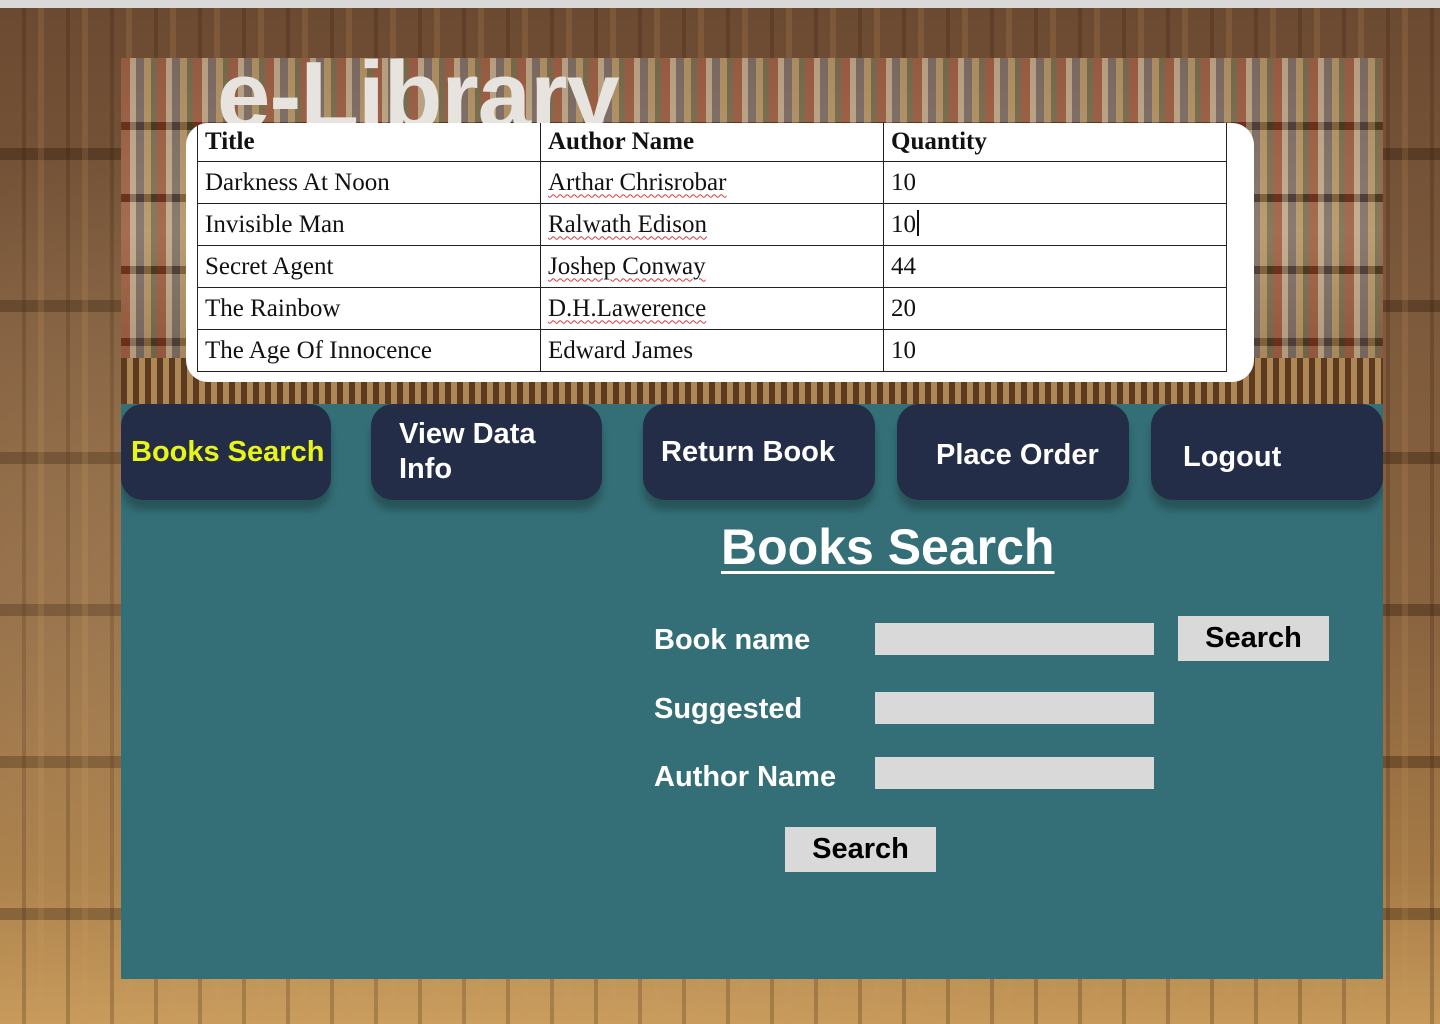 The image size is (1440, 1024). Describe the element at coordinates (369, 308) in the screenshot. I see `cell-title: The Rainbow` at that location.